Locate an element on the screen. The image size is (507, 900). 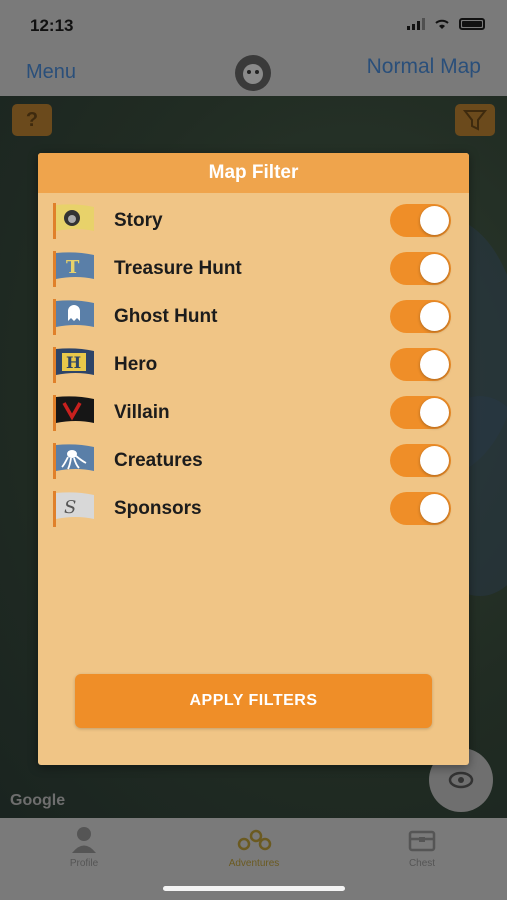
filter-button is located at coordinates (475, 120).